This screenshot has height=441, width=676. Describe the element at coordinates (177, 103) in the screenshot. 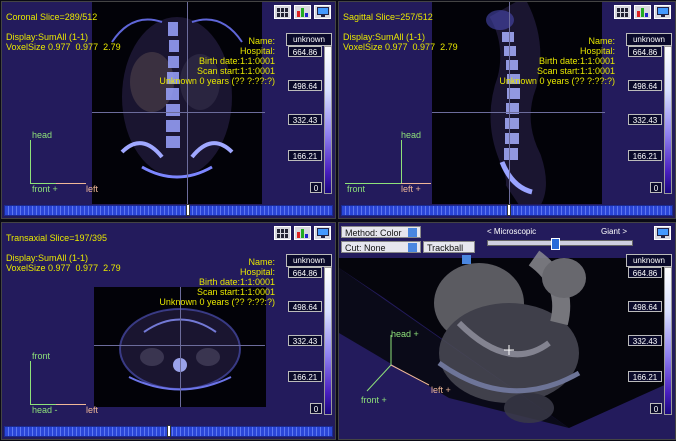

I see `coronal-slice-image` at that location.